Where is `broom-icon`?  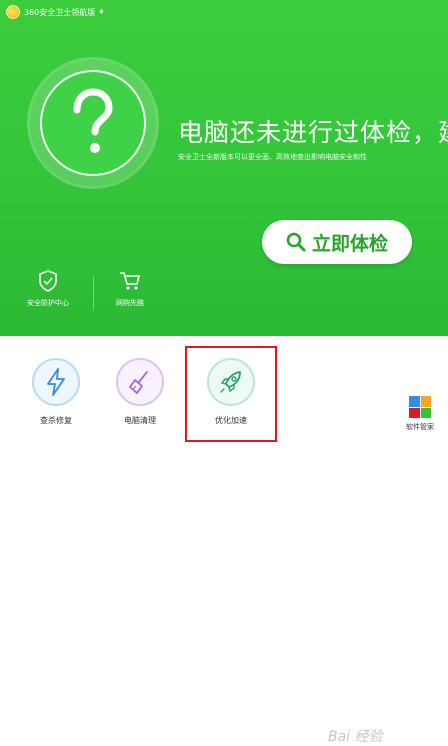 broom-icon is located at coordinates (140, 382).